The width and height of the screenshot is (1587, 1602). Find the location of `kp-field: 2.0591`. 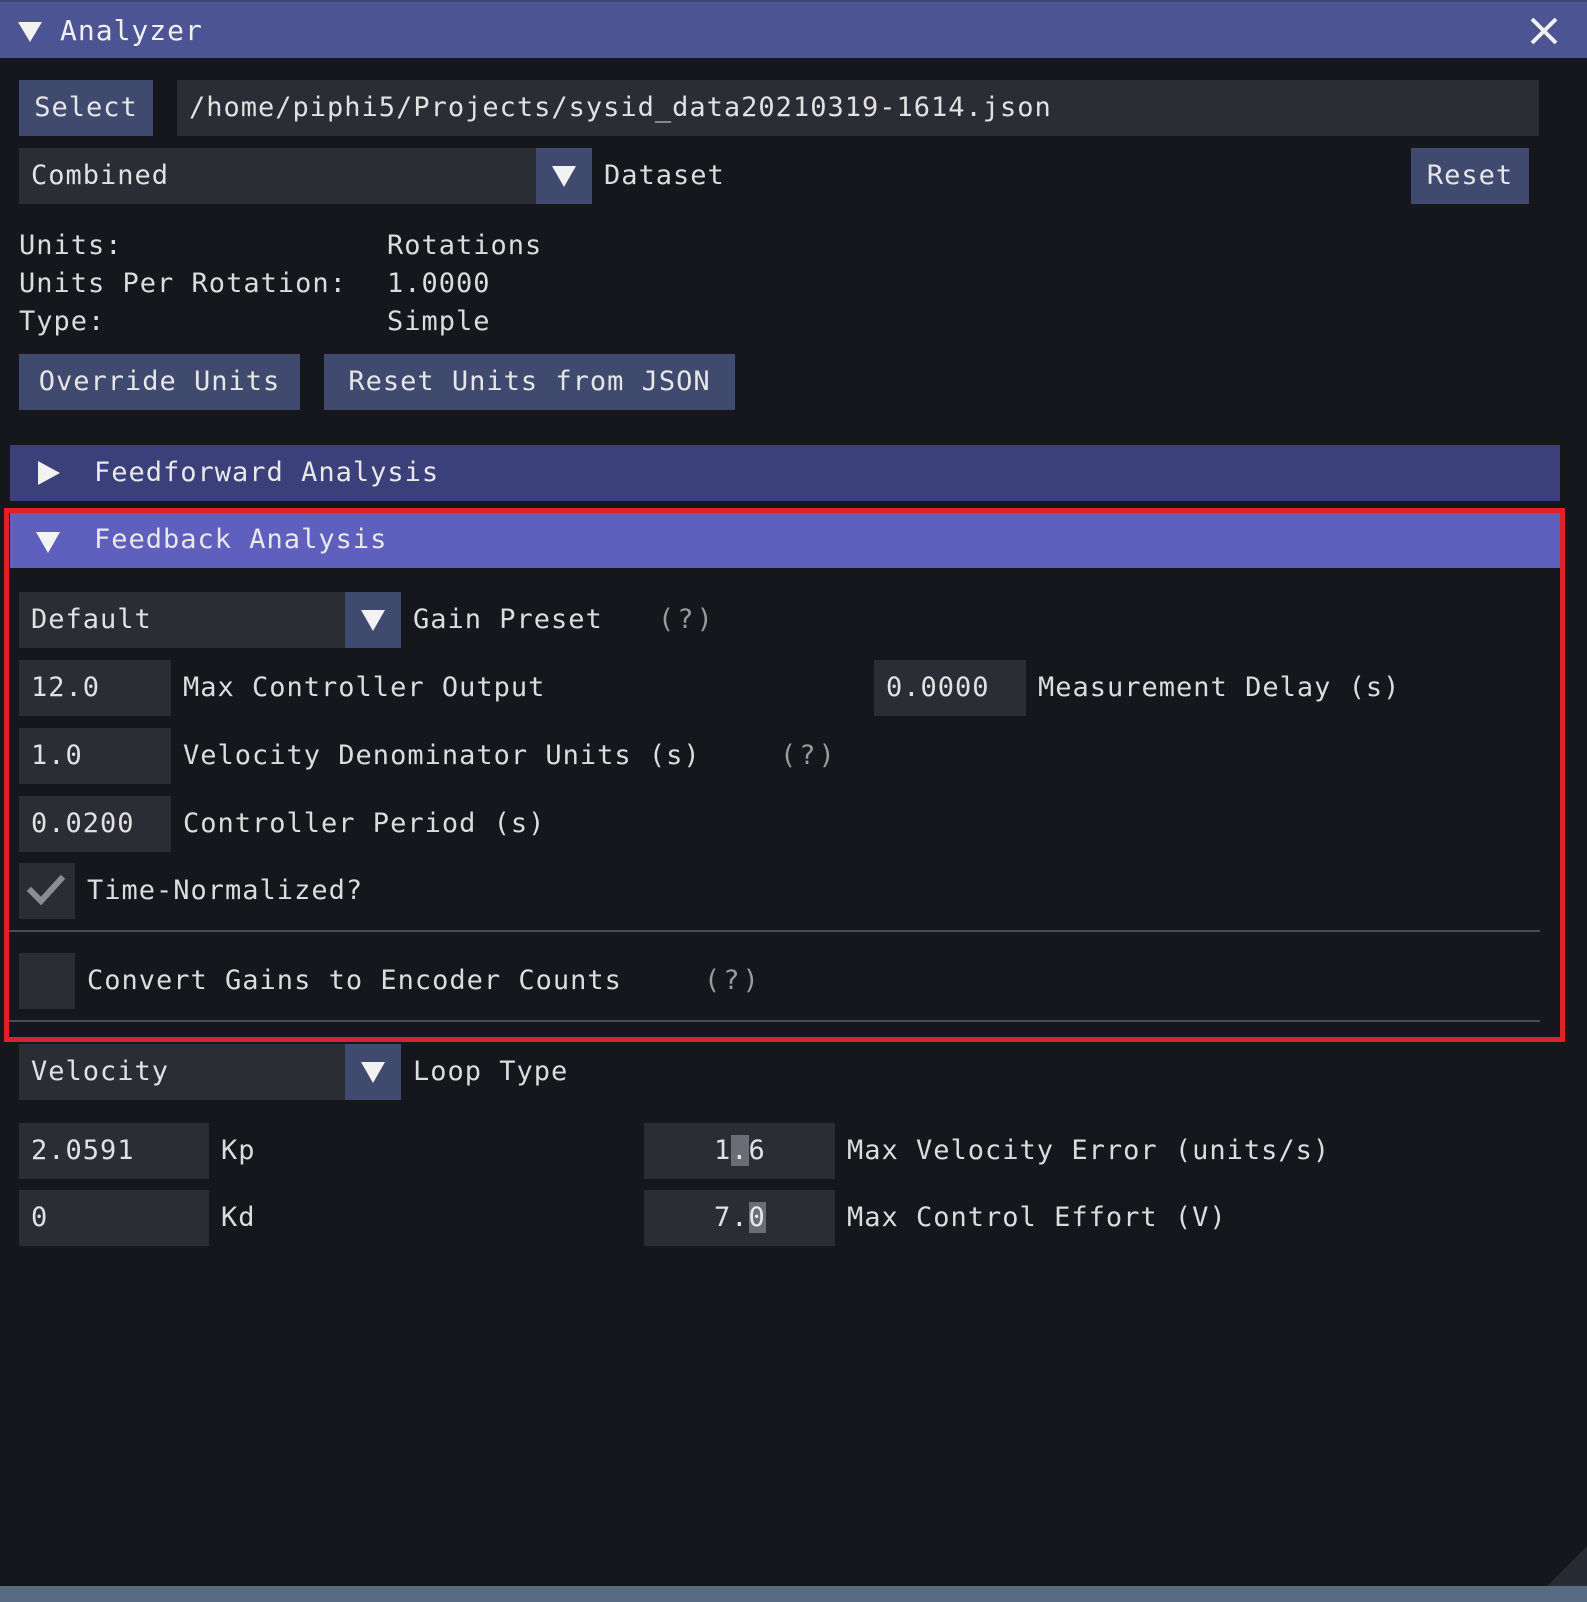

kp-field: 2.0591 is located at coordinates (114, 1151).